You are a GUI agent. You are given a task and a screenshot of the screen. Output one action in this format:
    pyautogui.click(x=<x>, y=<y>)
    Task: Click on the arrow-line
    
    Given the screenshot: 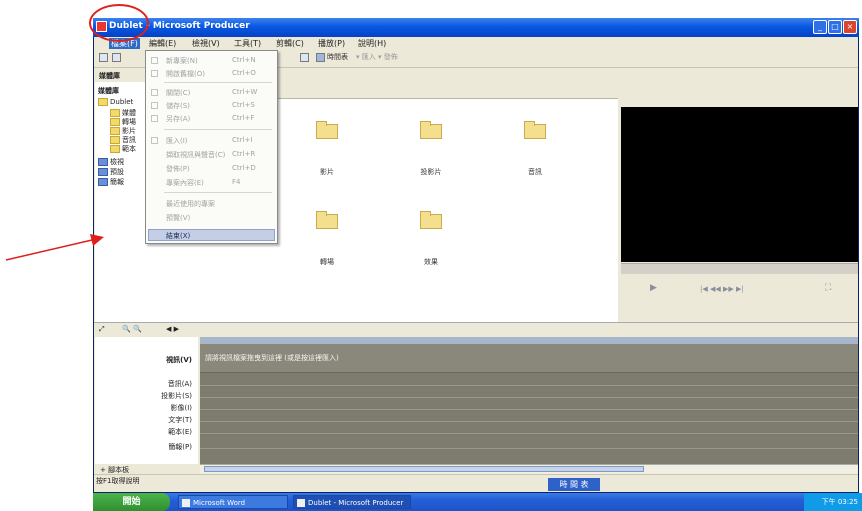 What is the action you would take?
    pyautogui.click(x=49, y=250)
    